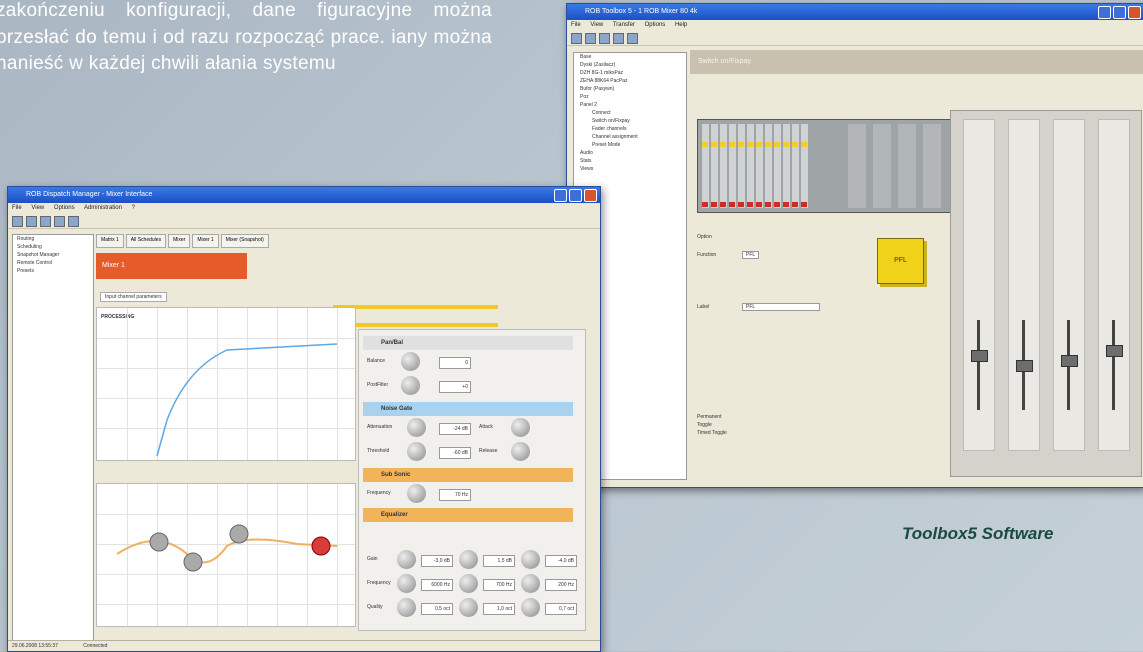 The width and height of the screenshot is (1143, 652). I want to click on radio-toggle: Toggle, so click(704, 425).